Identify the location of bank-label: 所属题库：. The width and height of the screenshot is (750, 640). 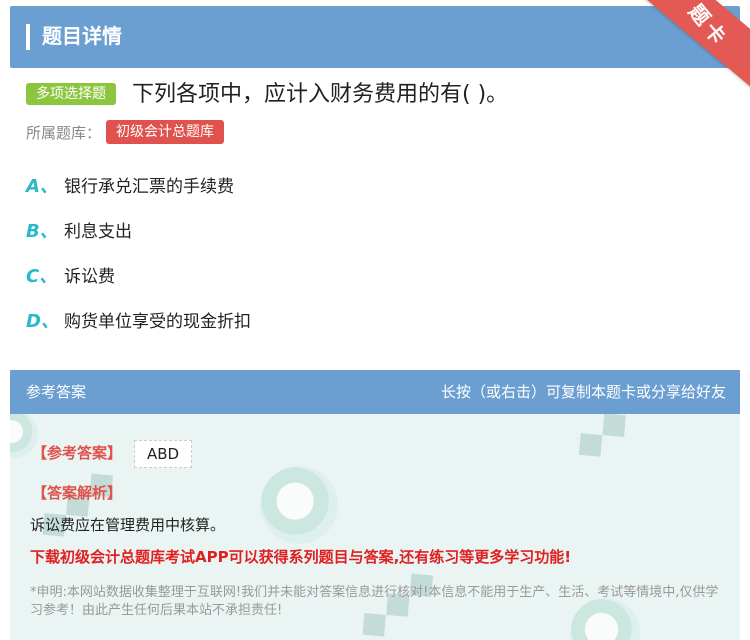
(64, 133).